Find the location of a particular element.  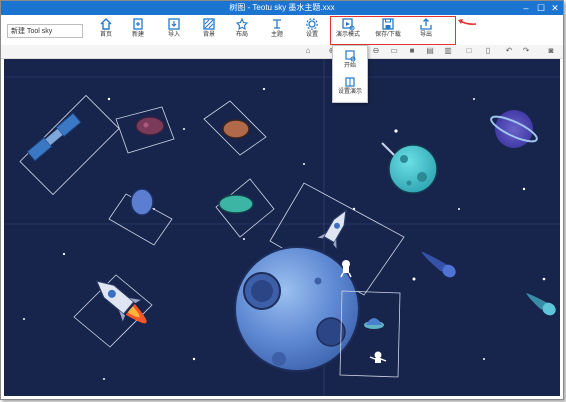

theme-icon is located at coordinates (277, 24).